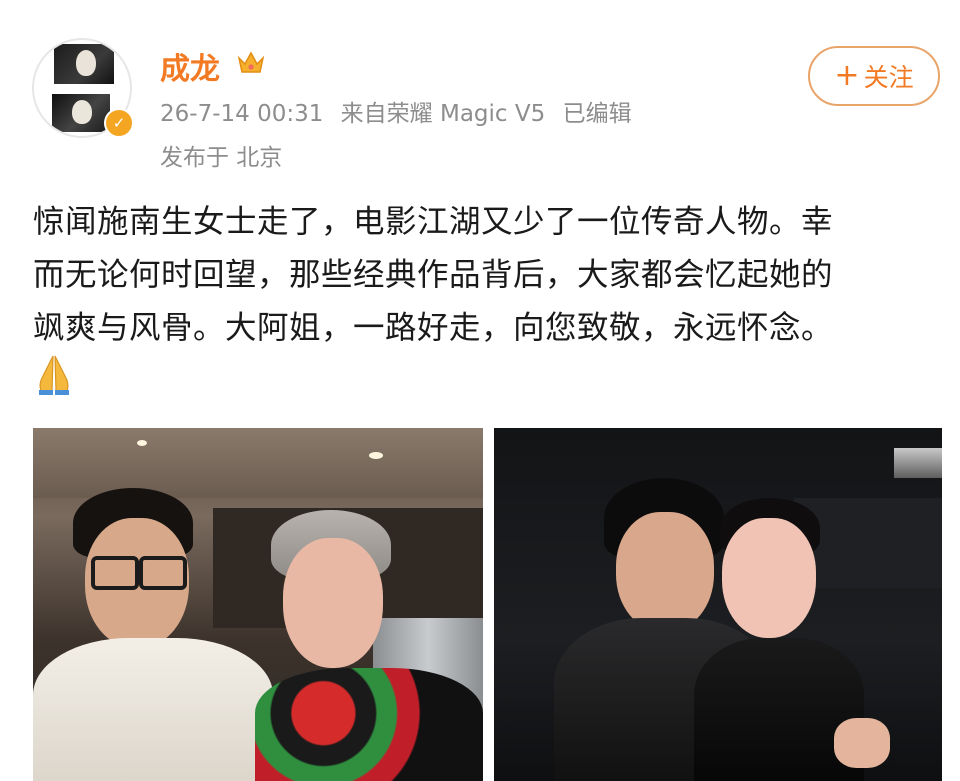  Describe the element at coordinates (190, 66) in the screenshot. I see `username: 成龙` at that location.